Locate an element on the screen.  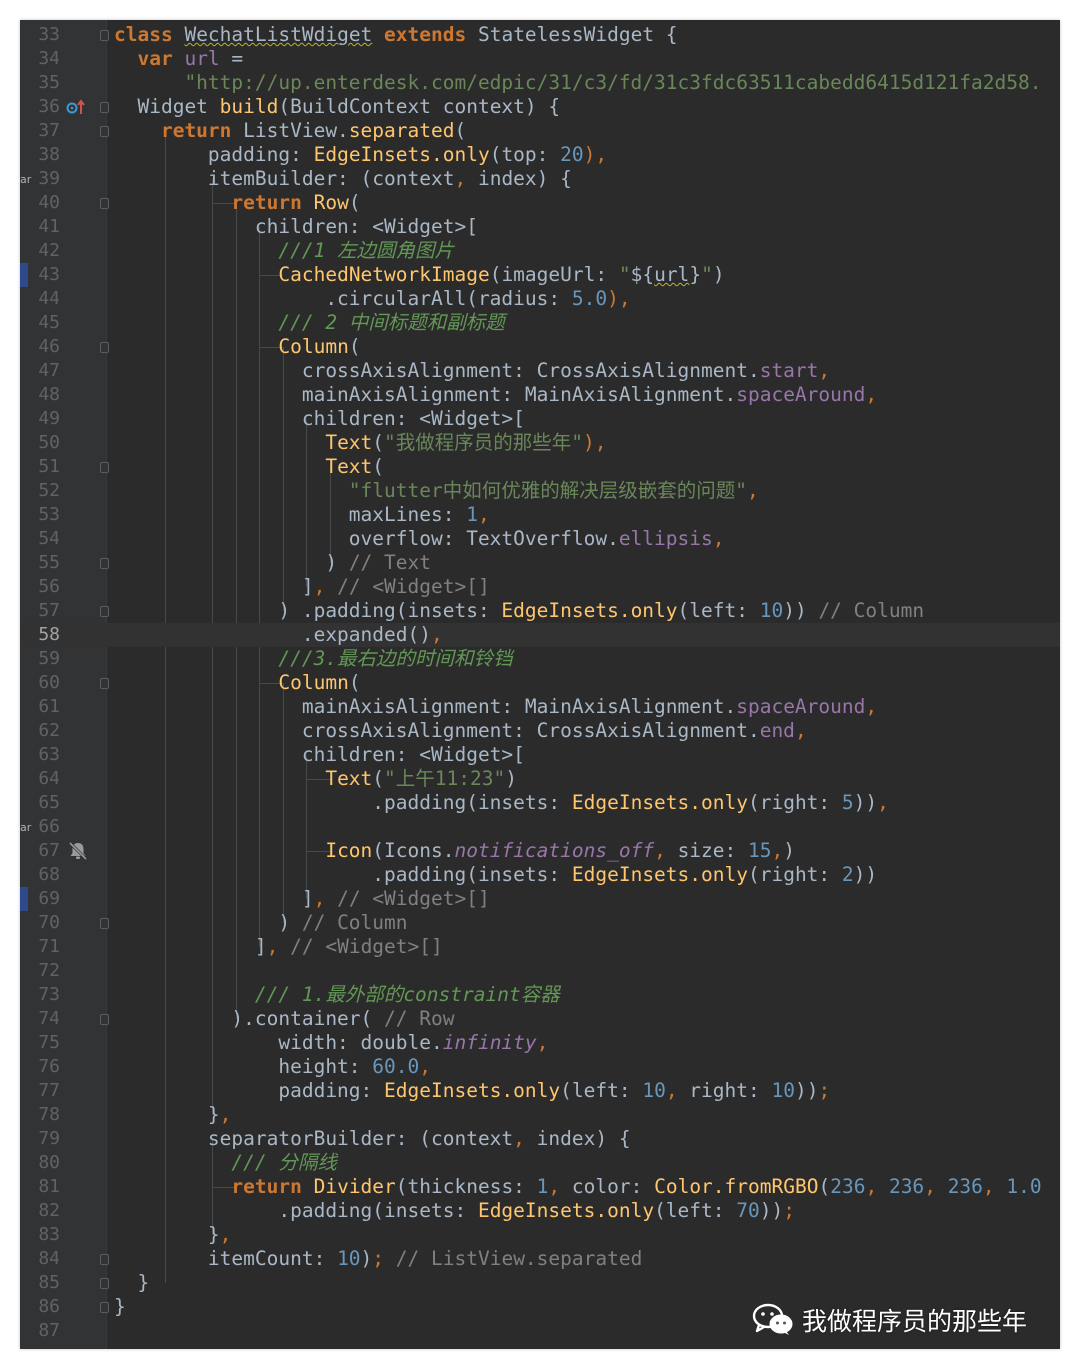
code-token: // <Widget>[] is located at coordinates (413, 586).